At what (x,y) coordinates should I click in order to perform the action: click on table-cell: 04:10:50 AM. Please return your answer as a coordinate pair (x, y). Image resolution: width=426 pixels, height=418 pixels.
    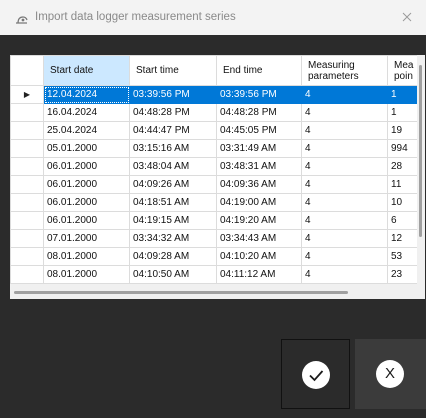
    Looking at the image, I should click on (173, 274).